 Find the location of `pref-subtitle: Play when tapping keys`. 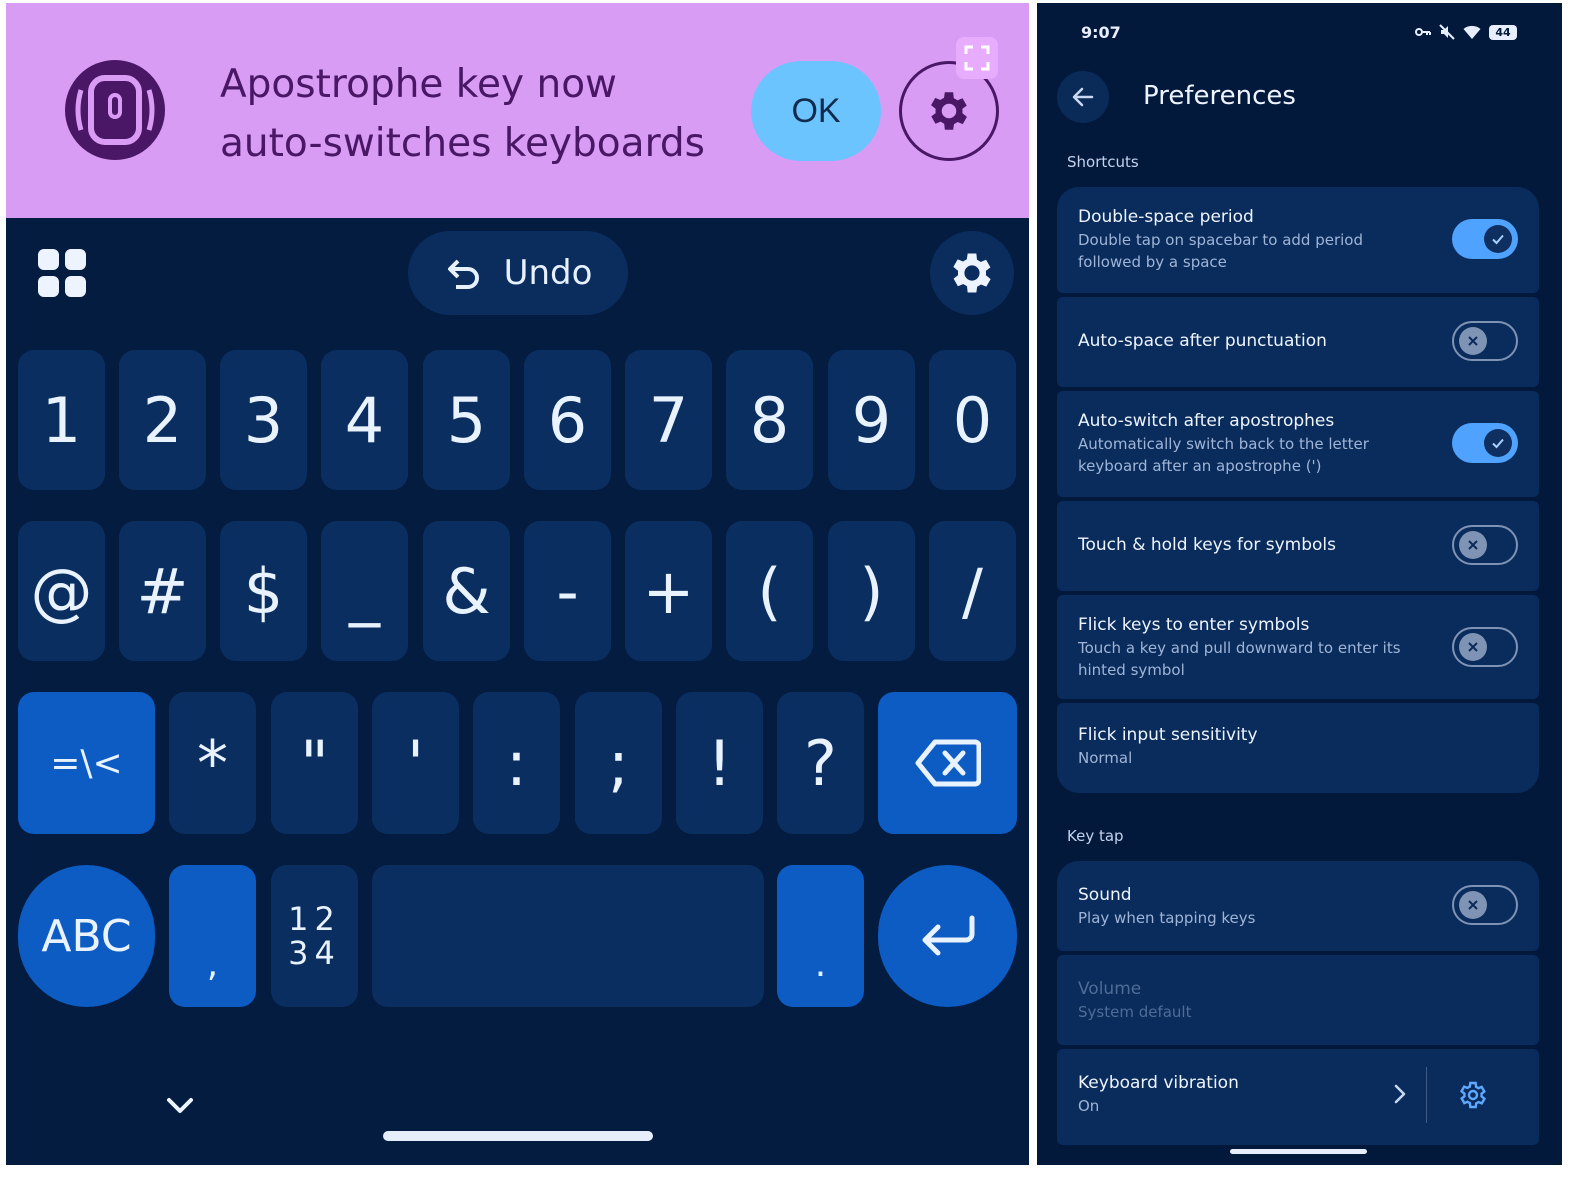

pref-subtitle: Play when tapping keys is located at coordinates (1167, 918).